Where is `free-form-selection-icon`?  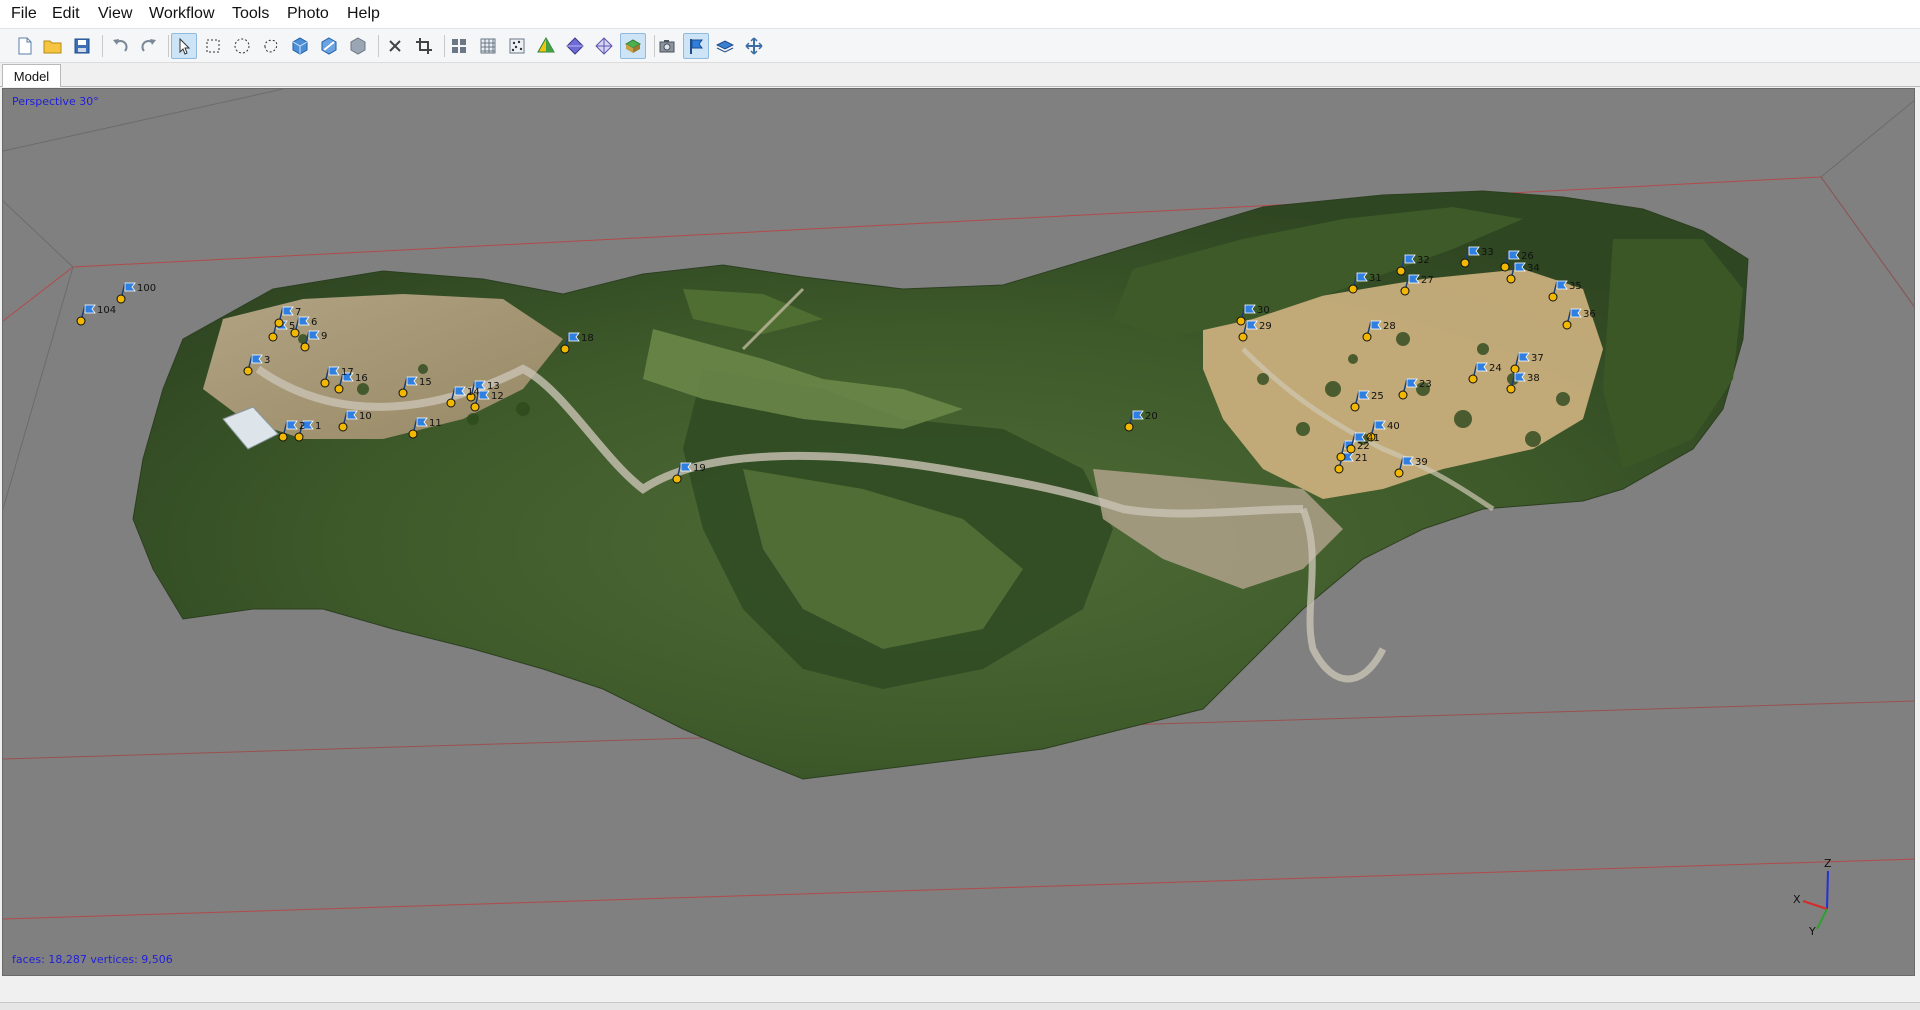 free-form-selection-icon is located at coordinates (271, 46).